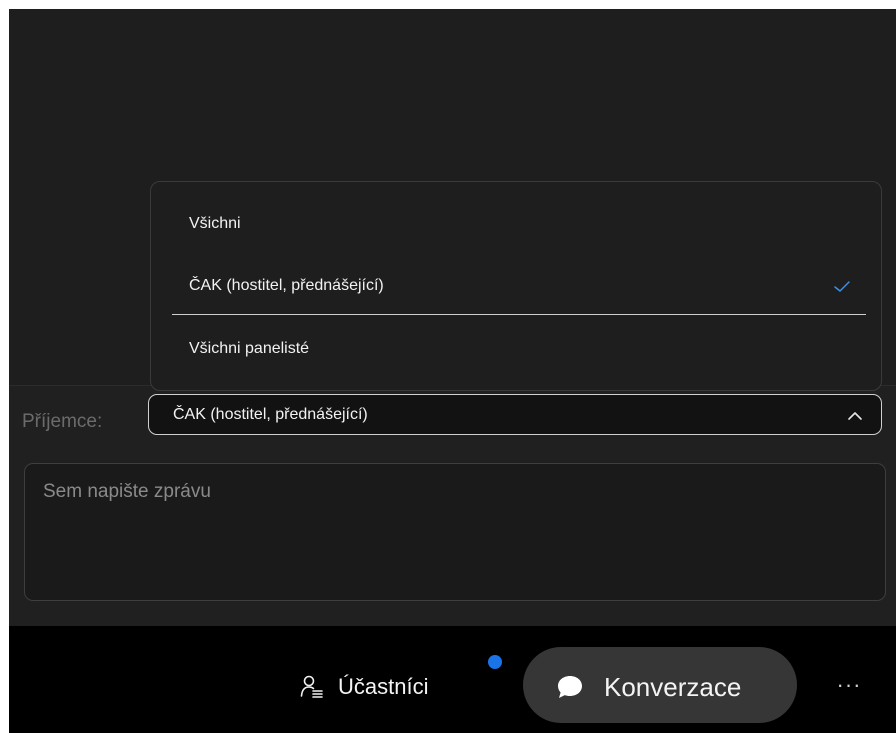 The height and width of the screenshot is (733, 896). I want to click on recipient-selected-value: ČAK (hostitel, přednášející), so click(270, 414).